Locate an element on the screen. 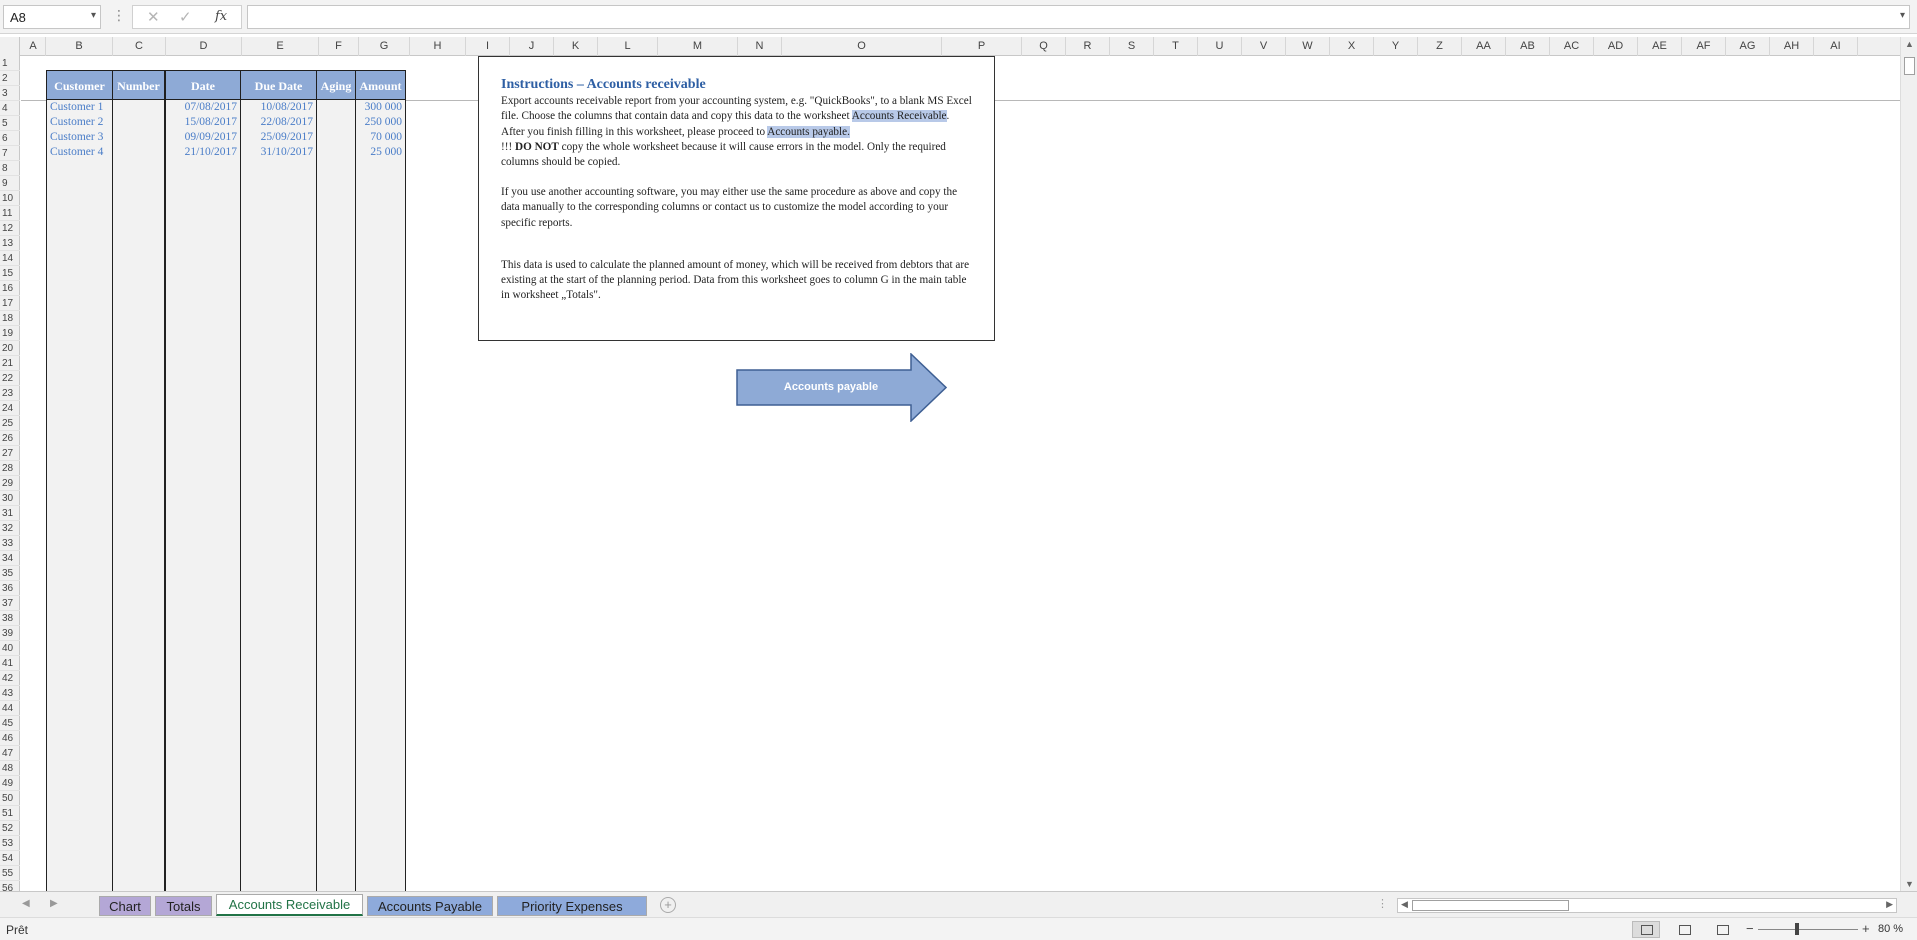  accounts-receivable-link: Accounts Receivable is located at coordinates (899, 116).